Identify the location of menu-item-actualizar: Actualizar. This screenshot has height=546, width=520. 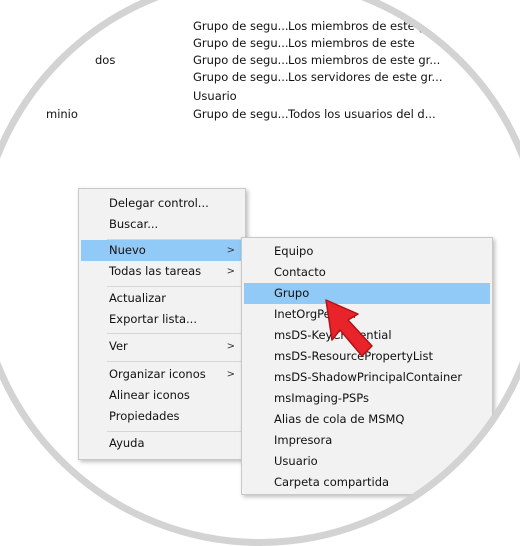
(162, 298).